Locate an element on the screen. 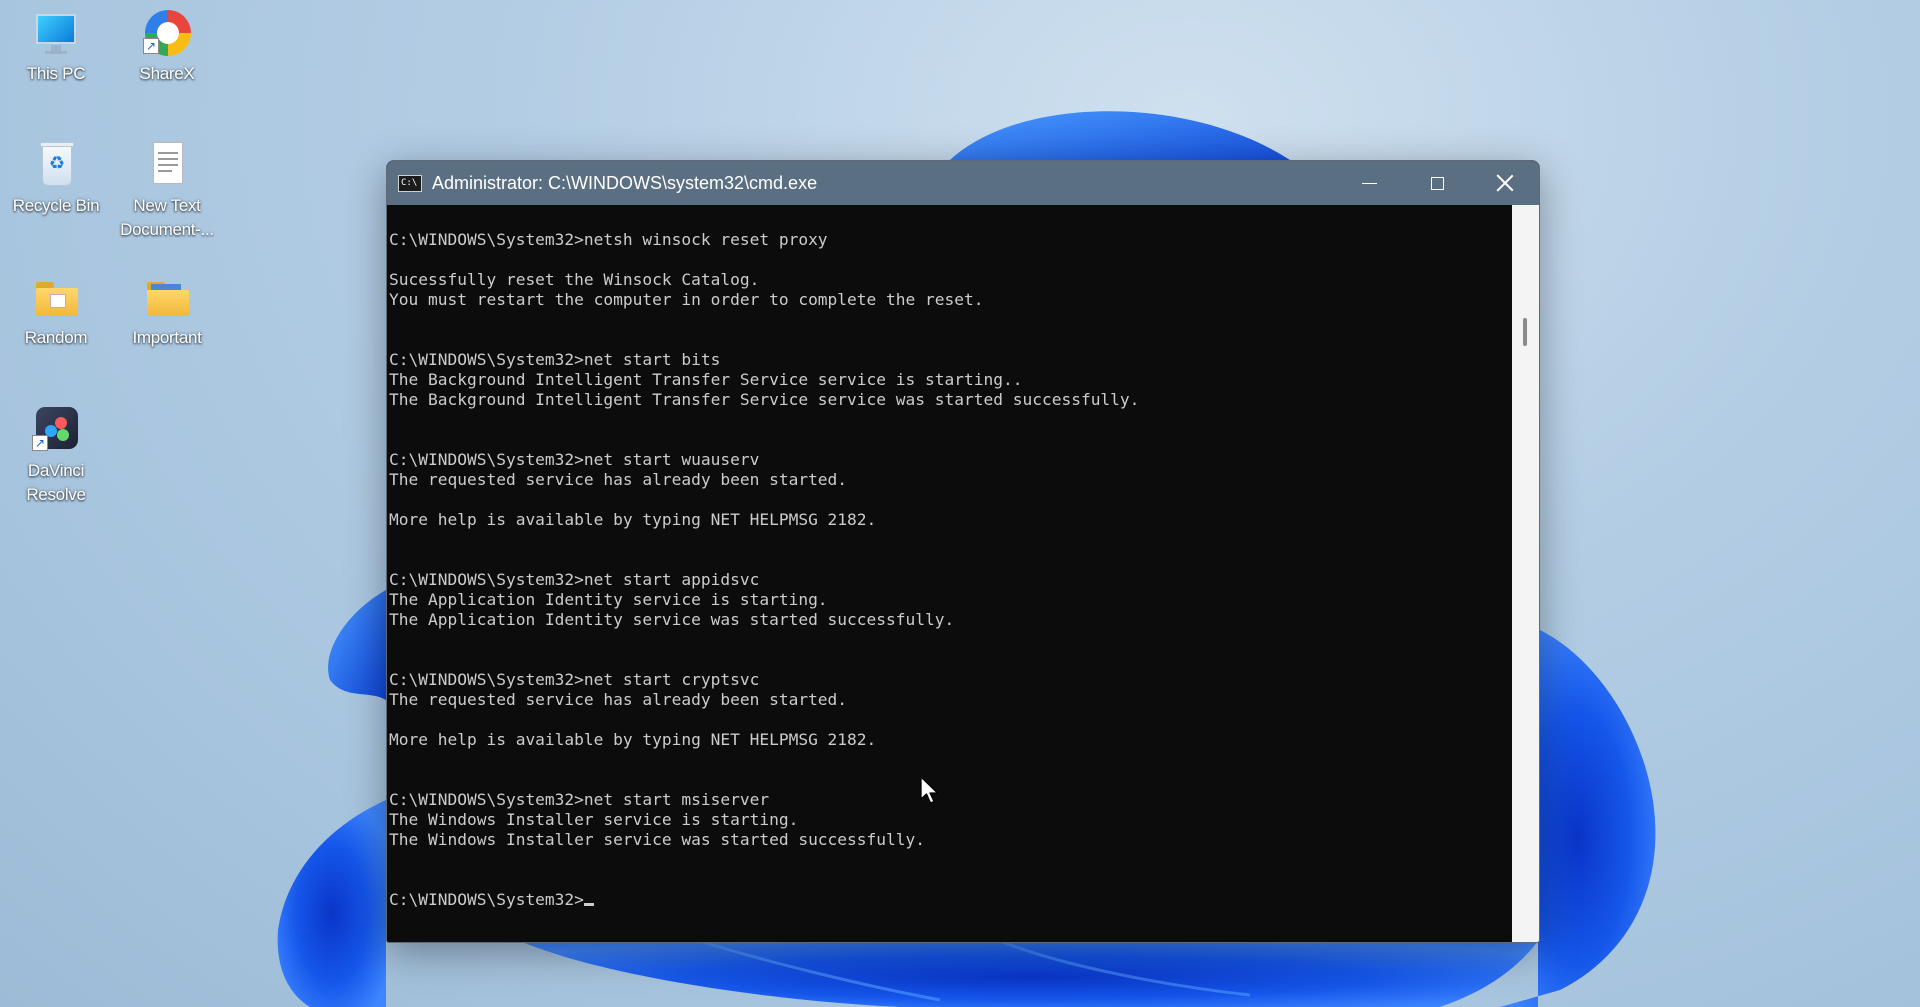 The width and height of the screenshot is (1920, 1007). desktop-icon-important: Important is located at coordinates (167, 311).